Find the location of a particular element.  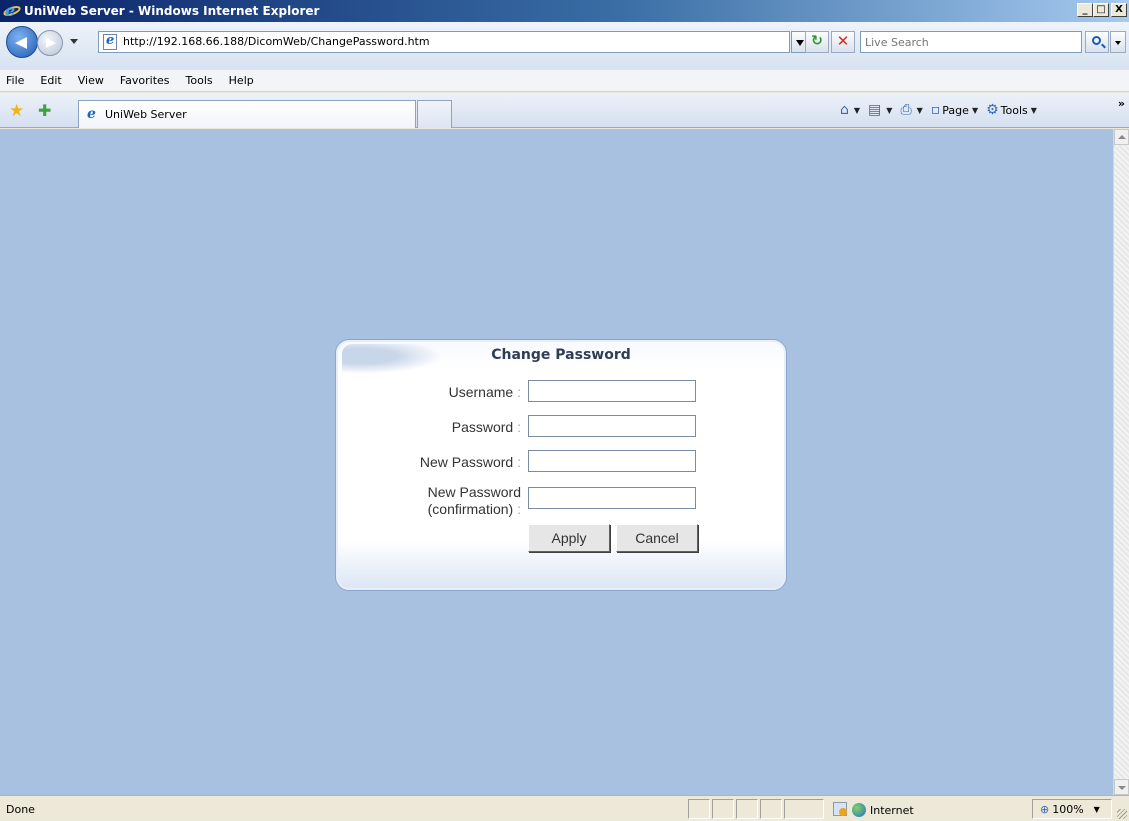

username-label: Username : is located at coordinates (484, 392).